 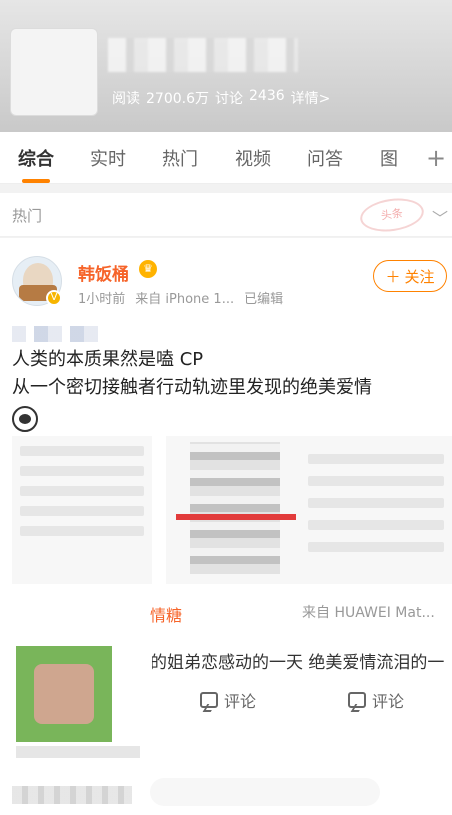 What do you see at coordinates (267, 96) in the screenshot?
I see `discuss-count: 2436` at bounding box center [267, 96].